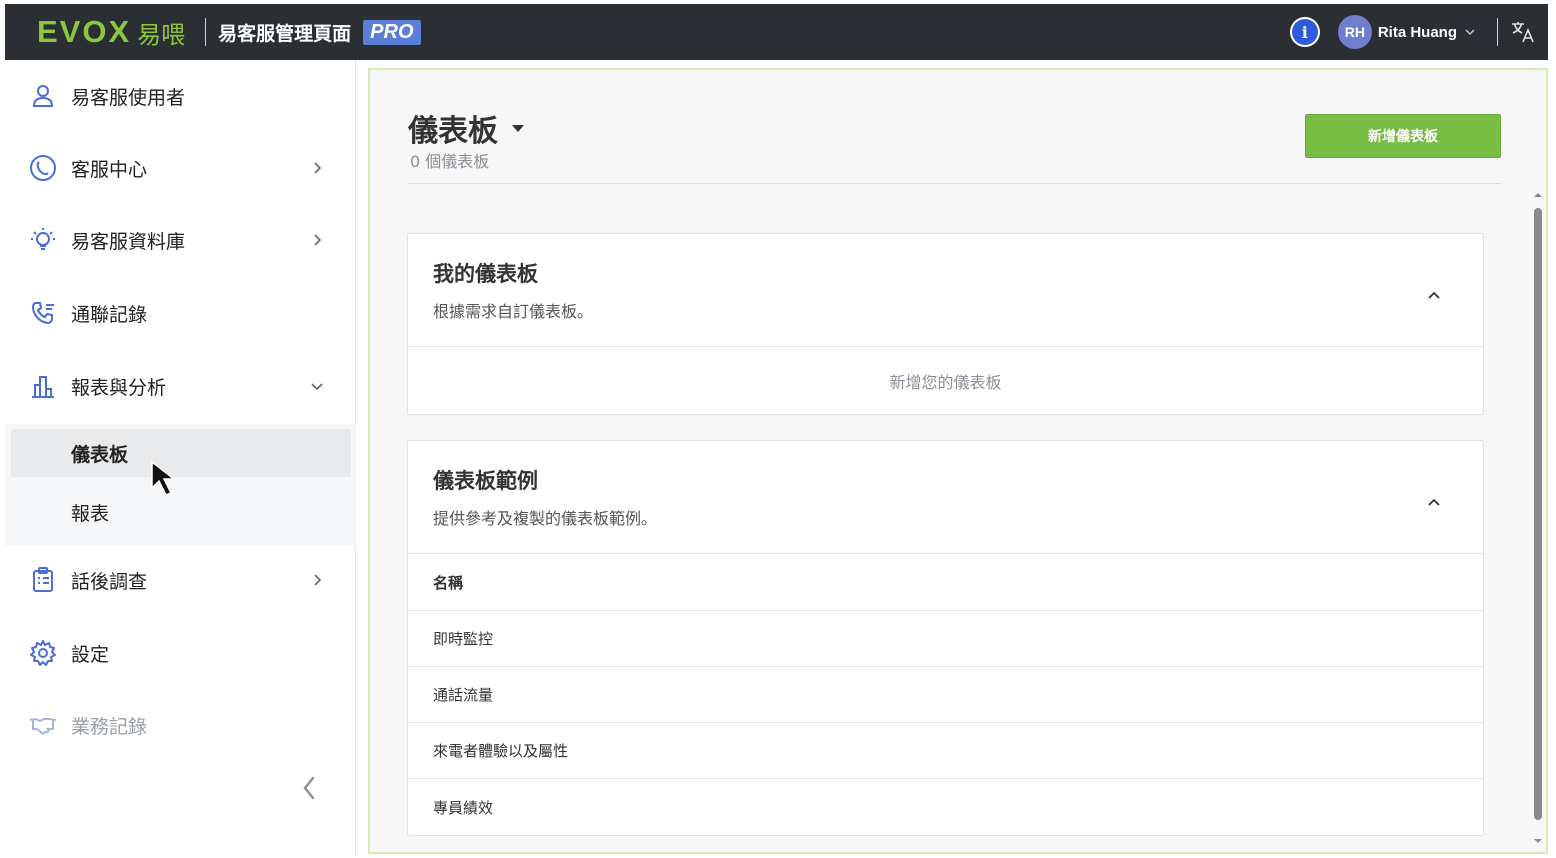 This screenshot has width=1556, height=858. What do you see at coordinates (776, 32) in the screenshot?
I see `top-bar: EVOX 易喂 易客服管理頁面 PRO i RH Rita Huang` at bounding box center [776, 32].